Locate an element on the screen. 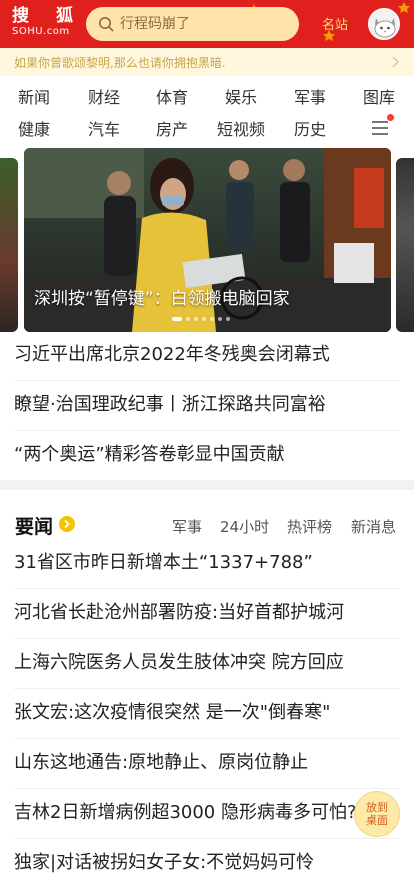  tab-hot-comments: 热评榜 is located at coordinates (309, 526).